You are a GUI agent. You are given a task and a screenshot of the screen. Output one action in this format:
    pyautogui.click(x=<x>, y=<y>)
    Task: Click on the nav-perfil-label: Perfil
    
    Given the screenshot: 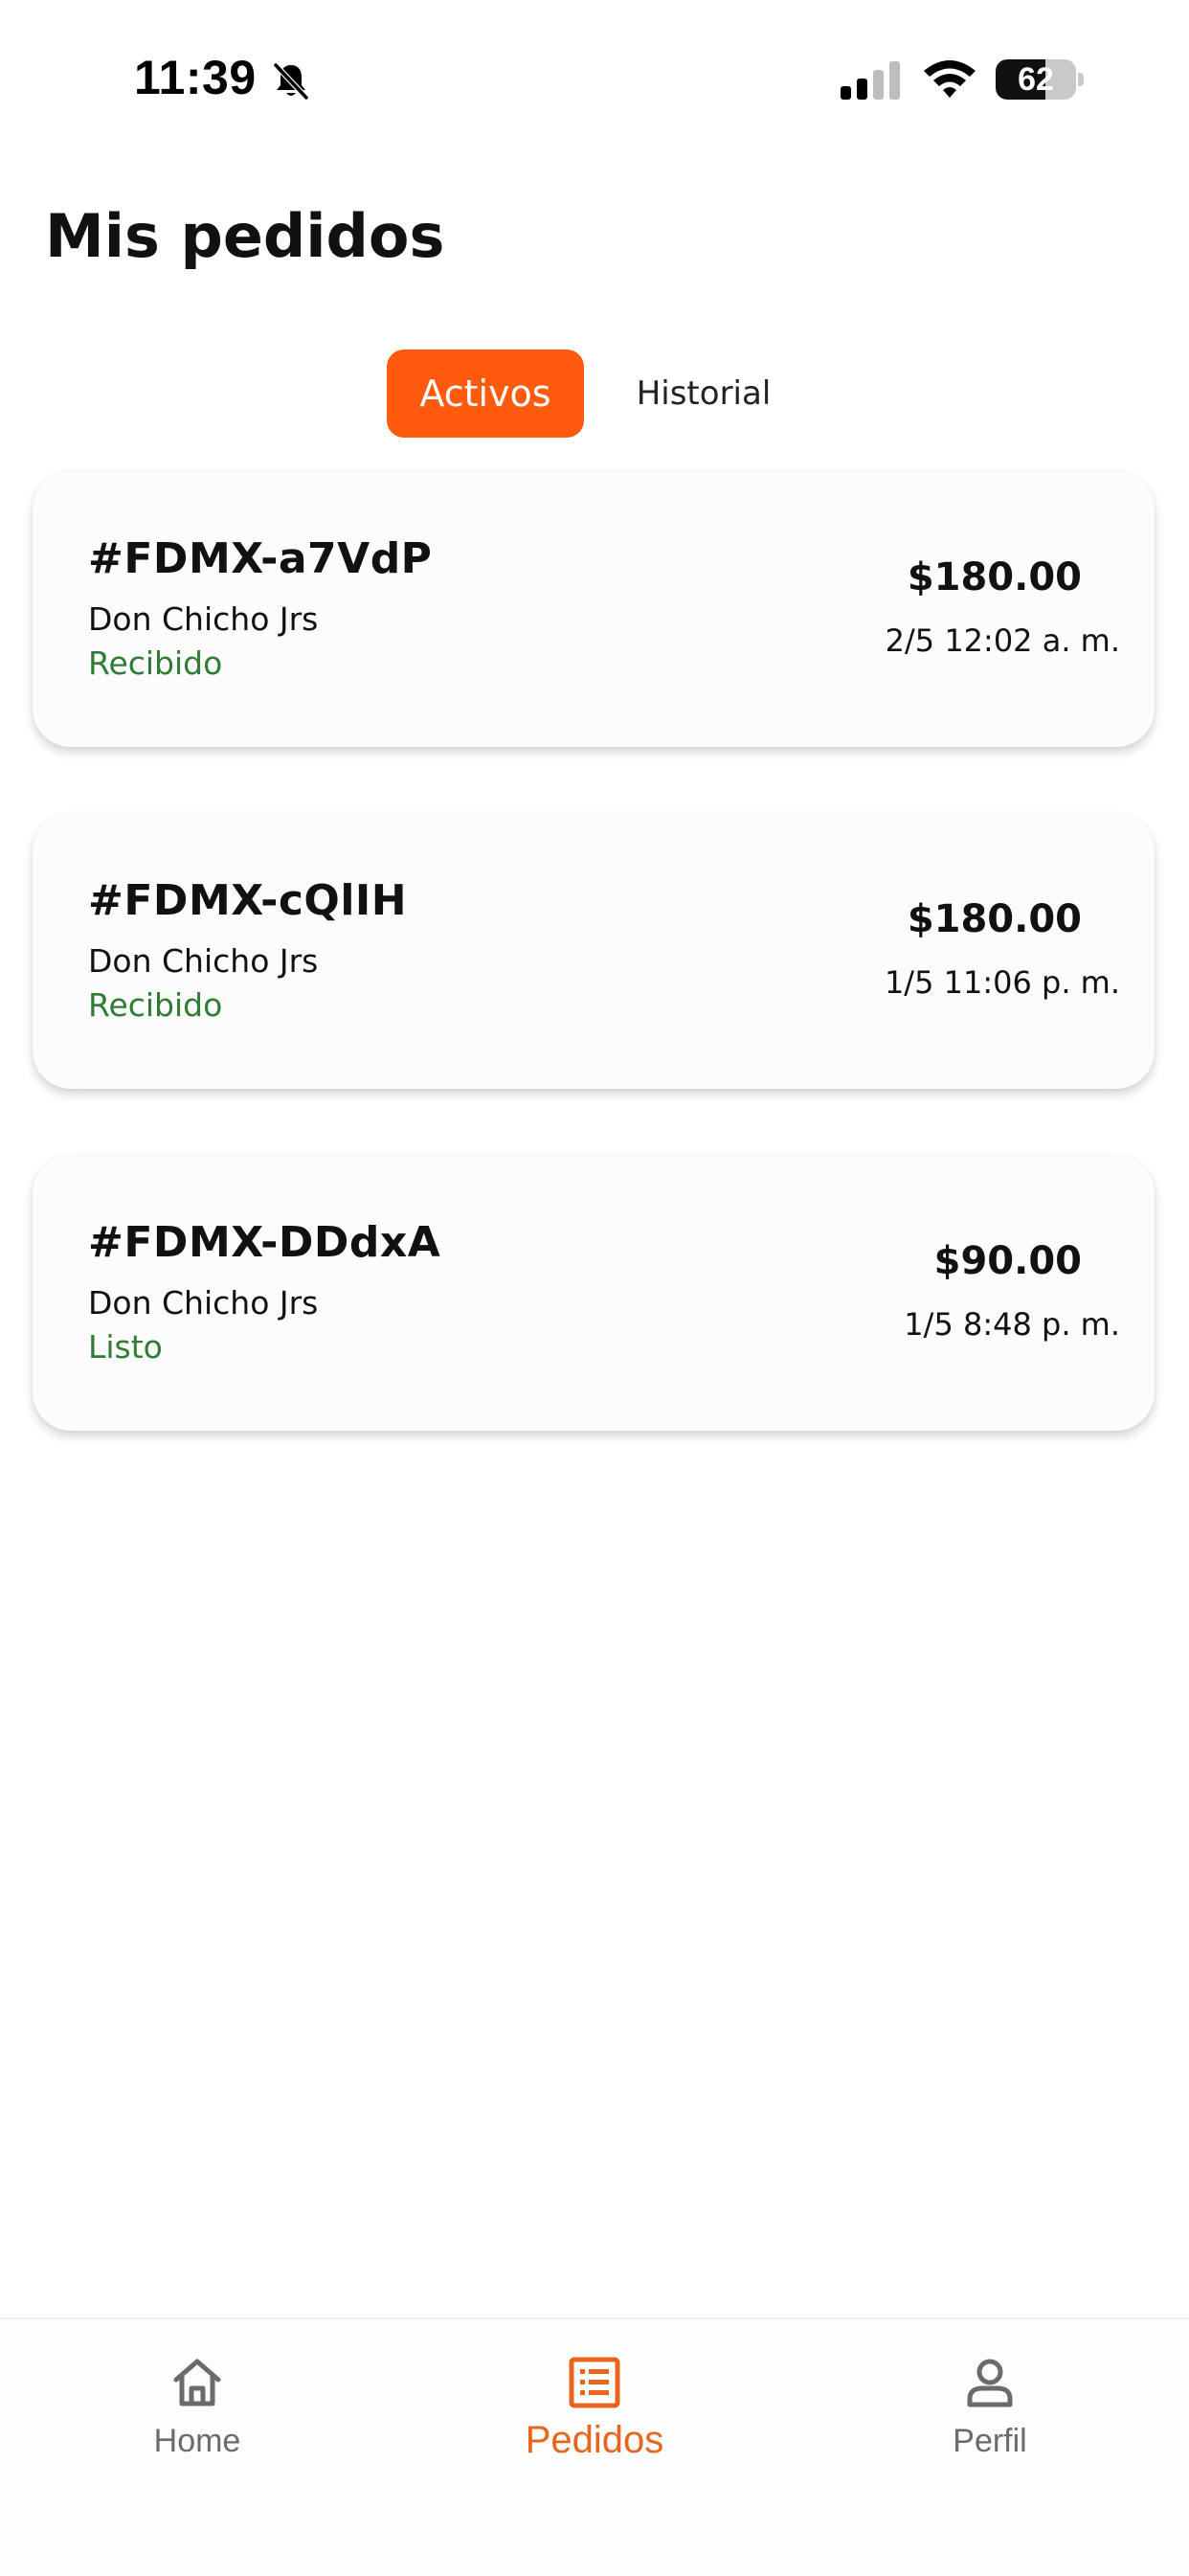 What is the action you would take?
    pyautogui.click(x=990, y=2441)
    